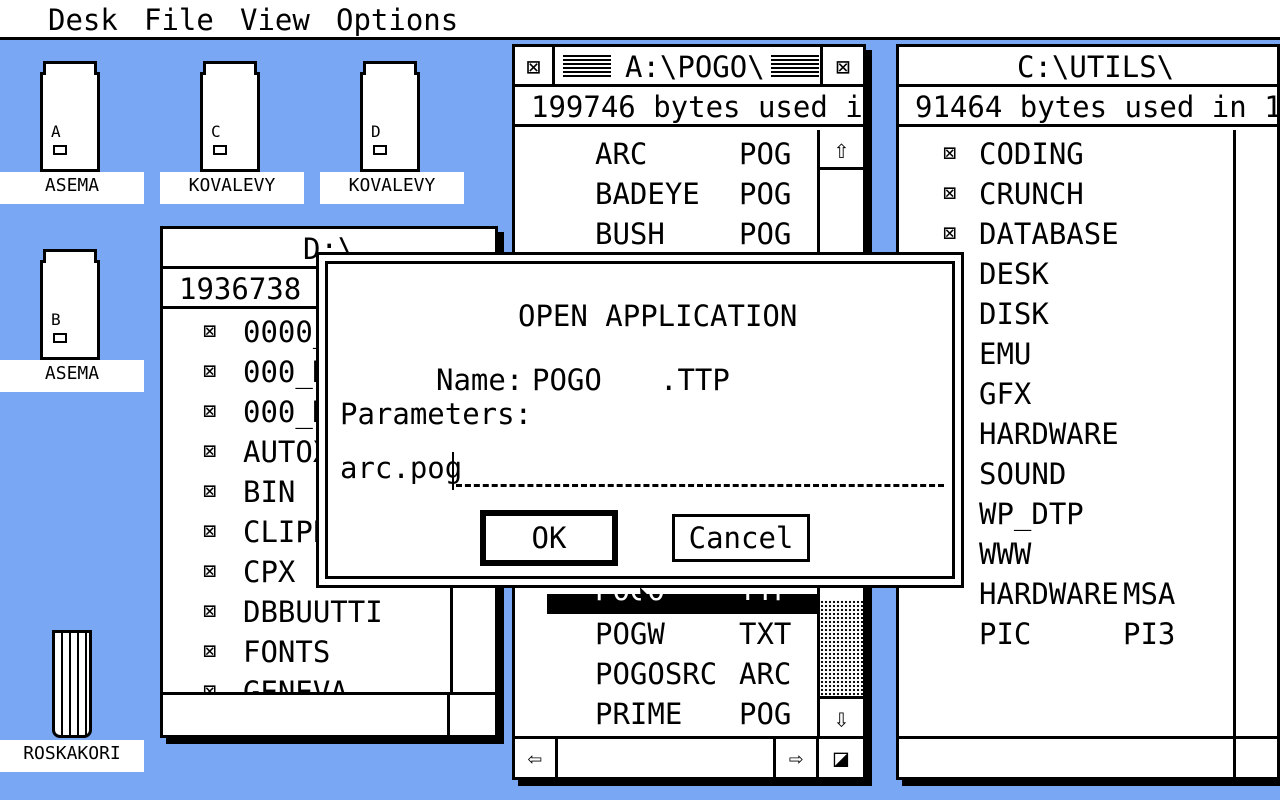 The height and width of the screenshot is (800, 1280). I want to click on window-info-bar: 199746 bytes used in, so click(689, 107).